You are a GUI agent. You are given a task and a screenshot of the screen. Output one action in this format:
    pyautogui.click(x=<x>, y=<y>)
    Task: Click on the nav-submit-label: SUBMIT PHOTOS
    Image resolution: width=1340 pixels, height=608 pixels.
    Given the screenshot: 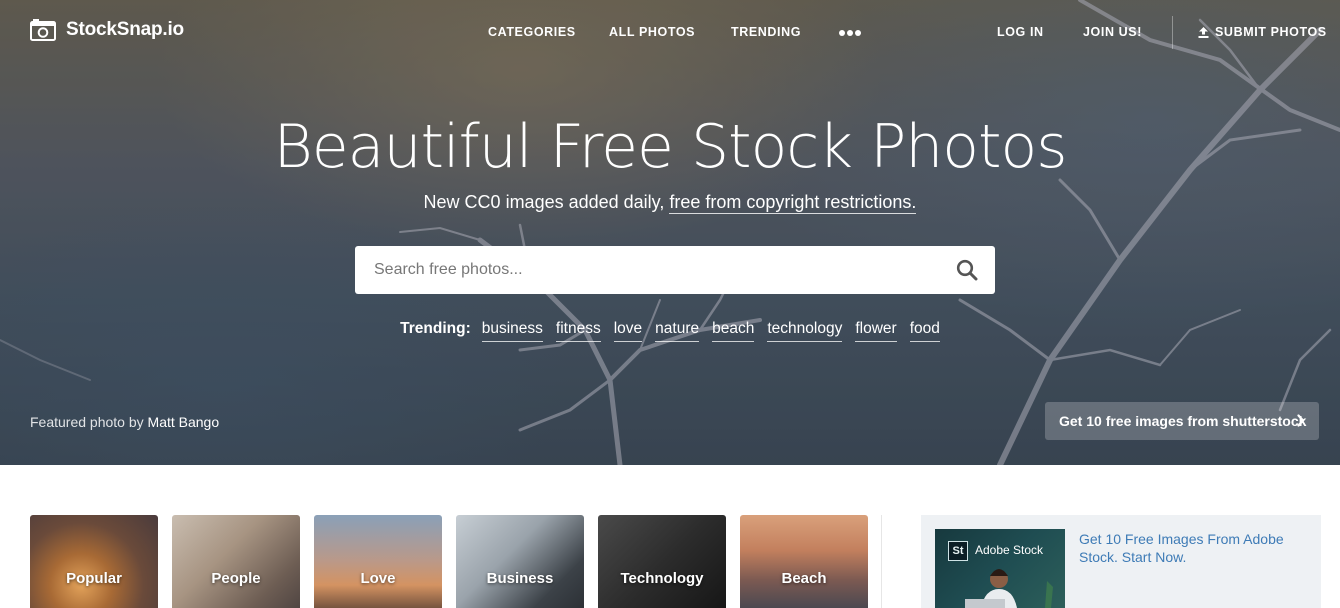 What is the action you would take?
    pyautogui.click(x=1271, y=32)
    